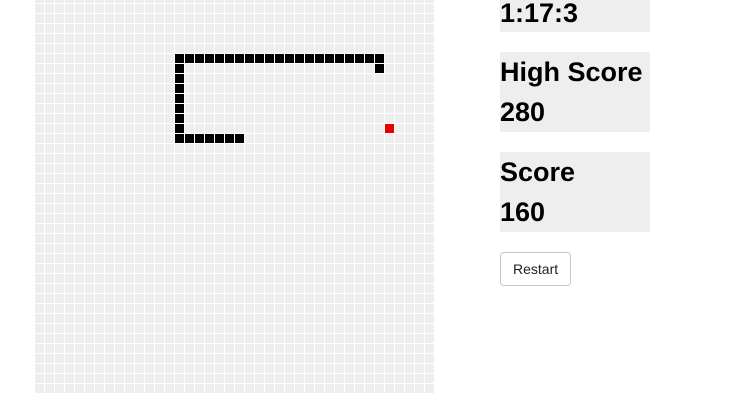 This screenshot has width=732, height=411. I want to click on score-value: 160, so click(523, 212).